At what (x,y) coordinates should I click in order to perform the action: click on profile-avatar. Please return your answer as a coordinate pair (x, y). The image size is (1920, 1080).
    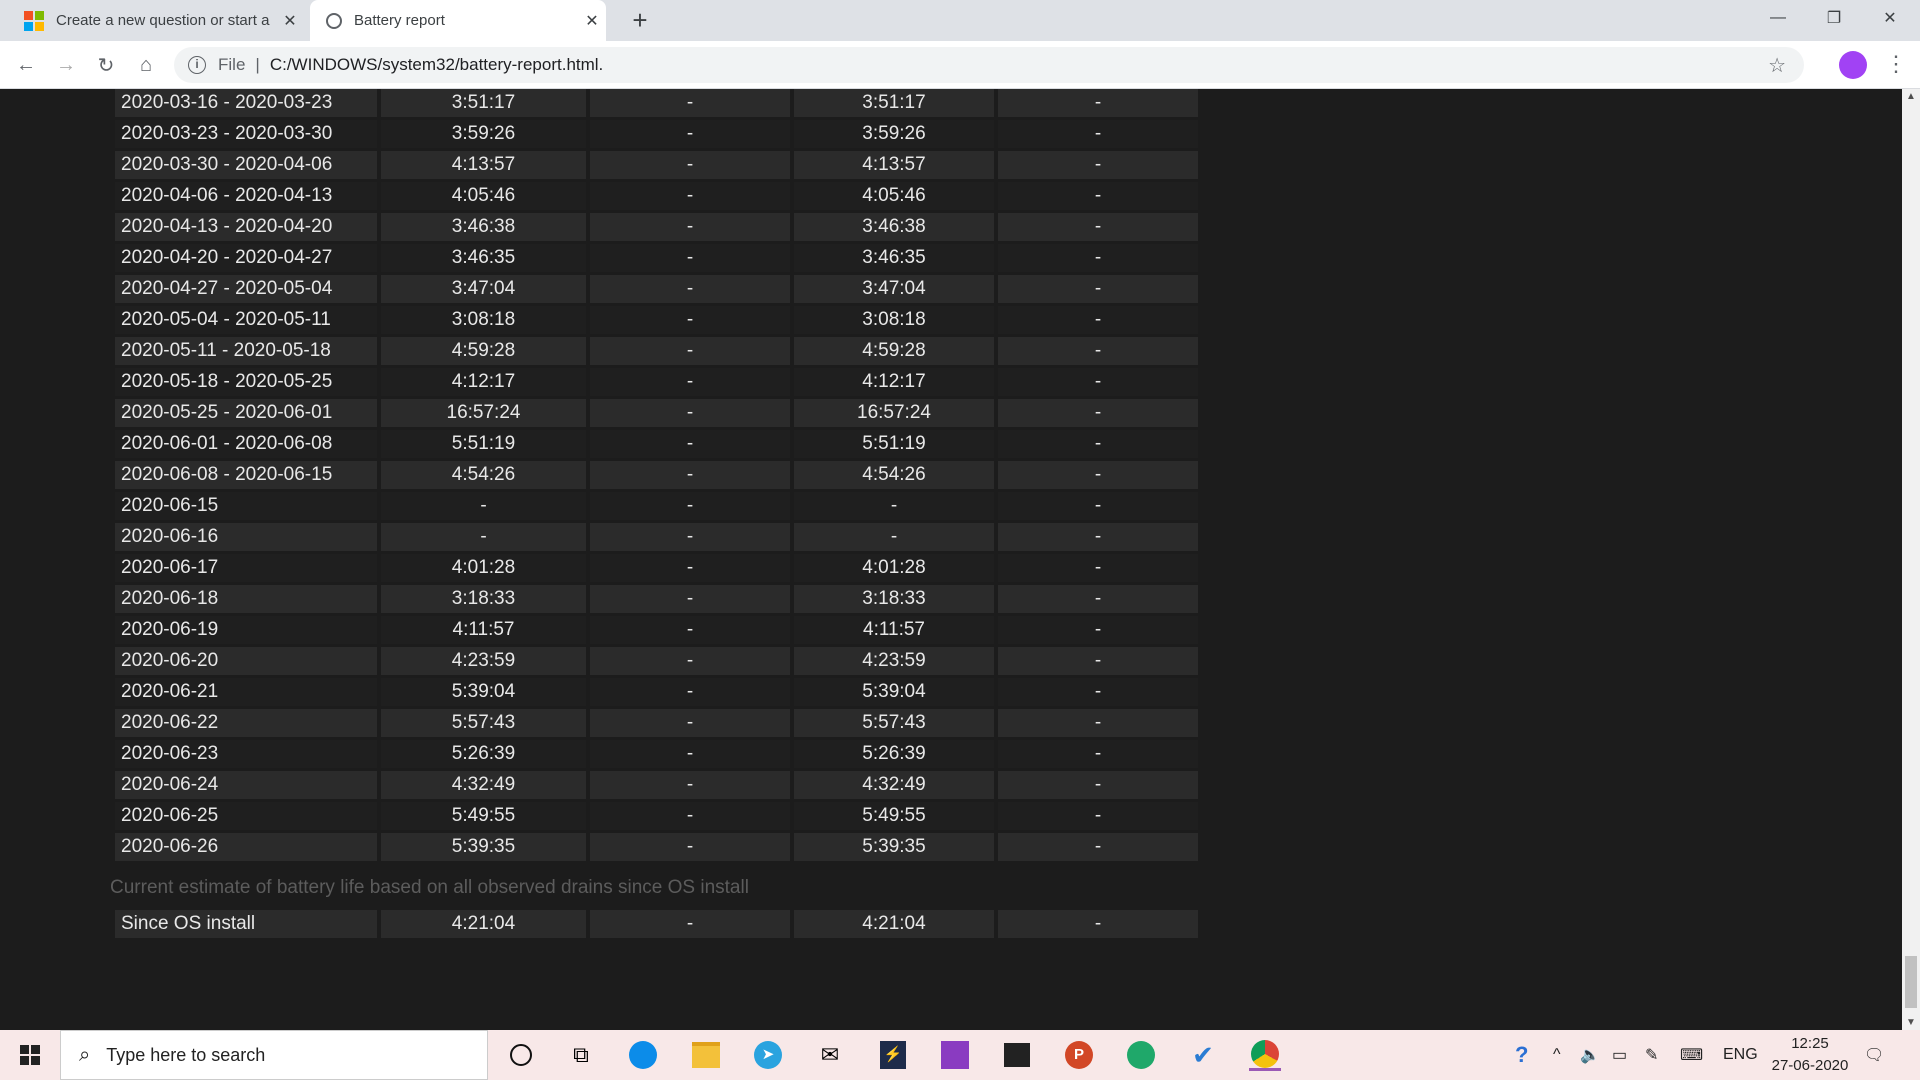
    Looking at the image, I should click on (1853, 65).